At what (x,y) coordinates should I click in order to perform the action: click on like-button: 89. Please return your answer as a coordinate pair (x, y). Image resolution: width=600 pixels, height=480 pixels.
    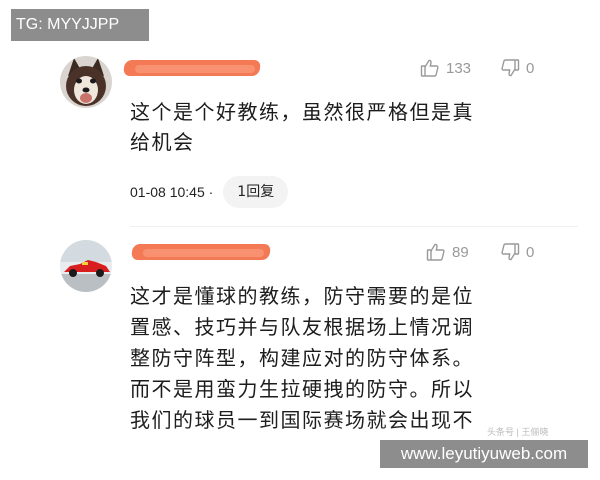
    Looking at the image, I should click on (447, 252).